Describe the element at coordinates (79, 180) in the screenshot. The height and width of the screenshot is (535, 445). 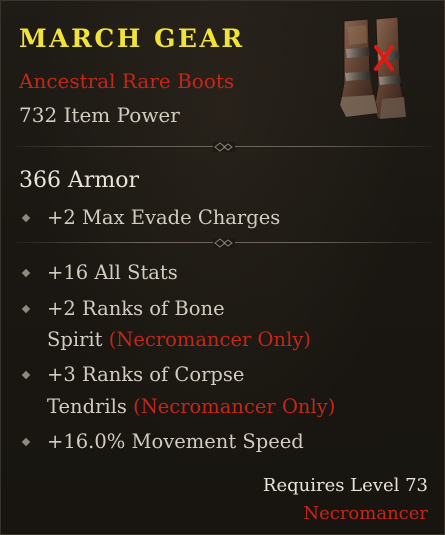
I see `armor-value: 366 Armor` at that location.